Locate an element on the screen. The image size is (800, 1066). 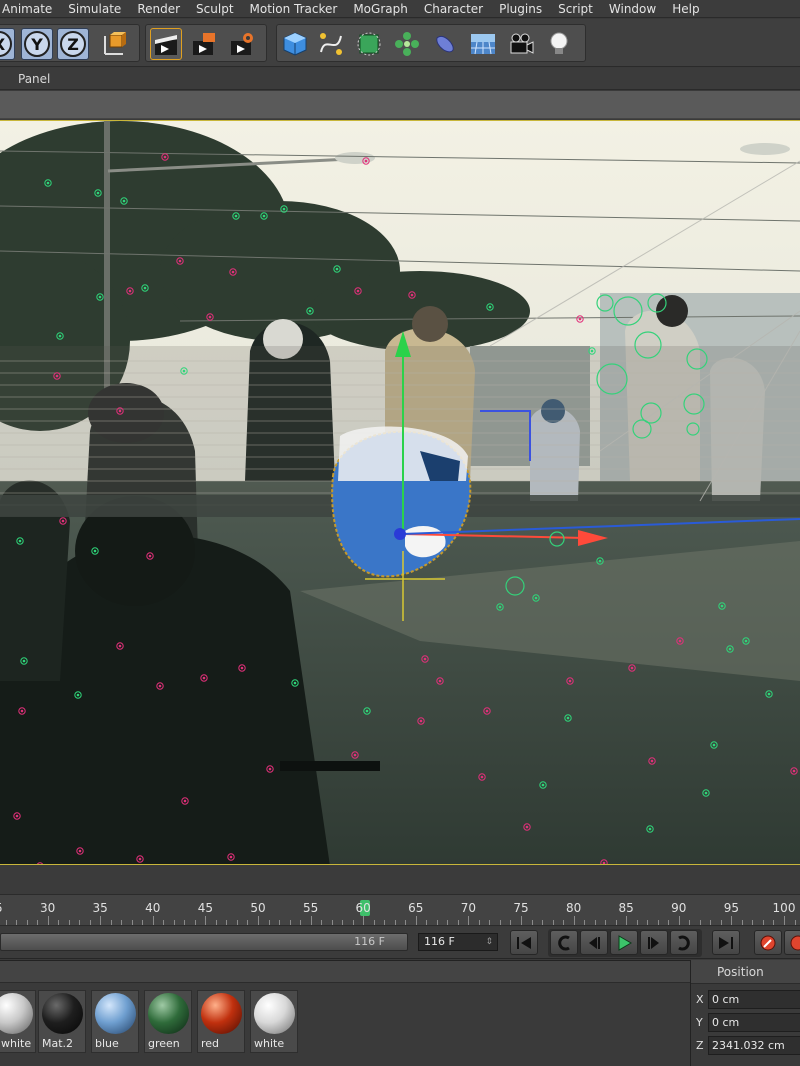
step-back-icon is located at coordinates (594, 942).